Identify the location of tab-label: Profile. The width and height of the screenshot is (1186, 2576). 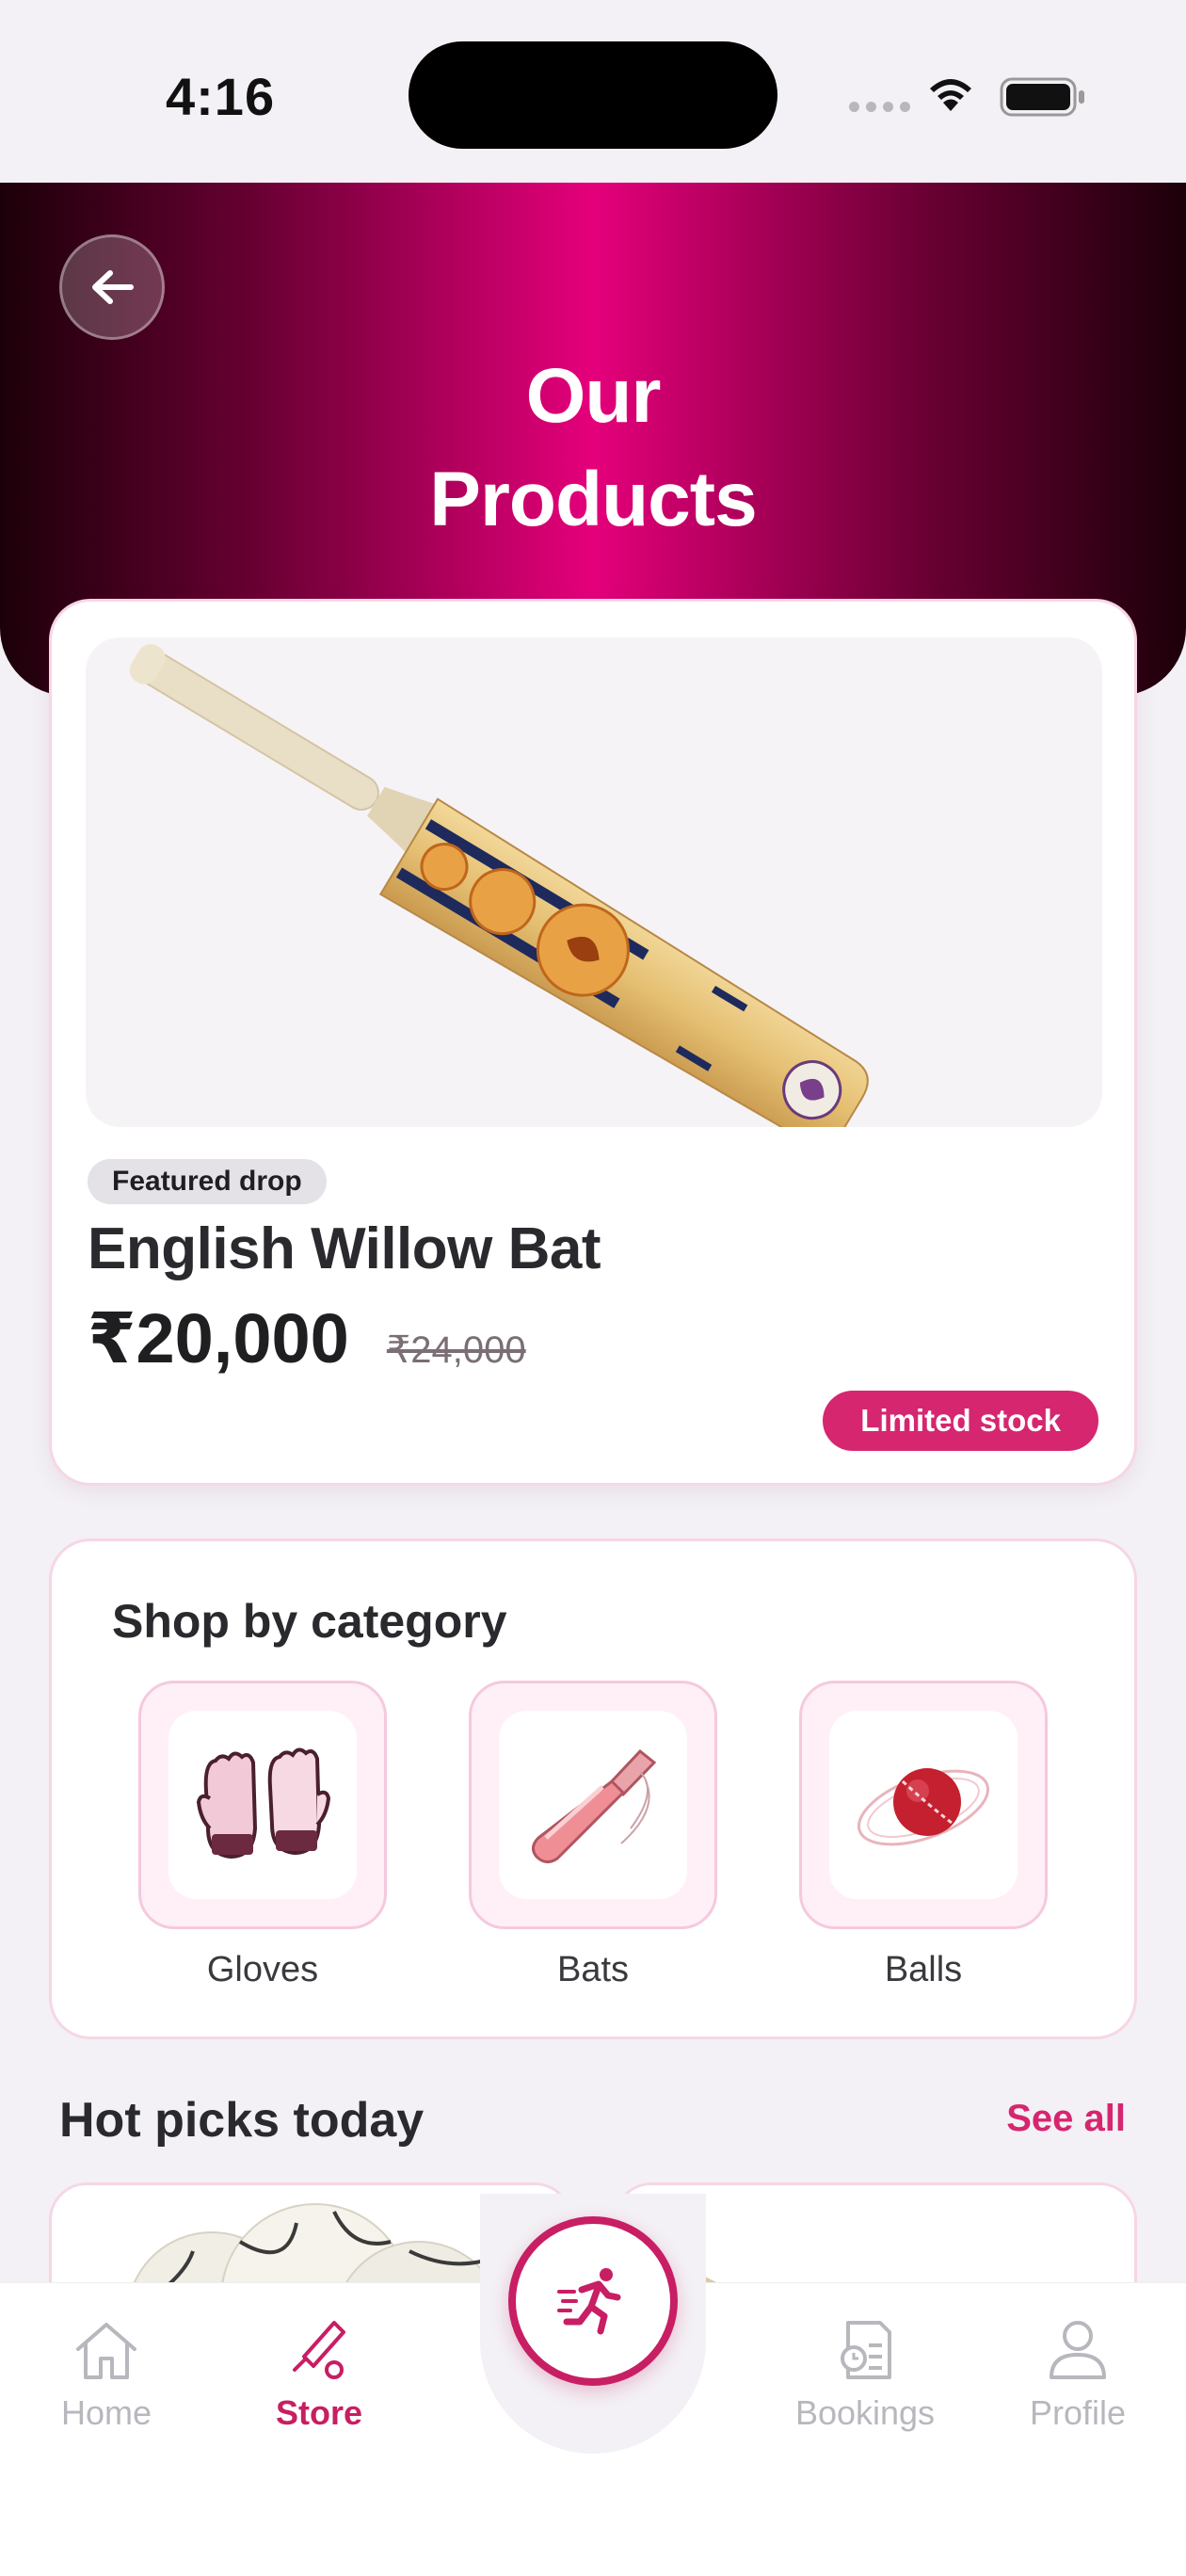
(1078, 2412).